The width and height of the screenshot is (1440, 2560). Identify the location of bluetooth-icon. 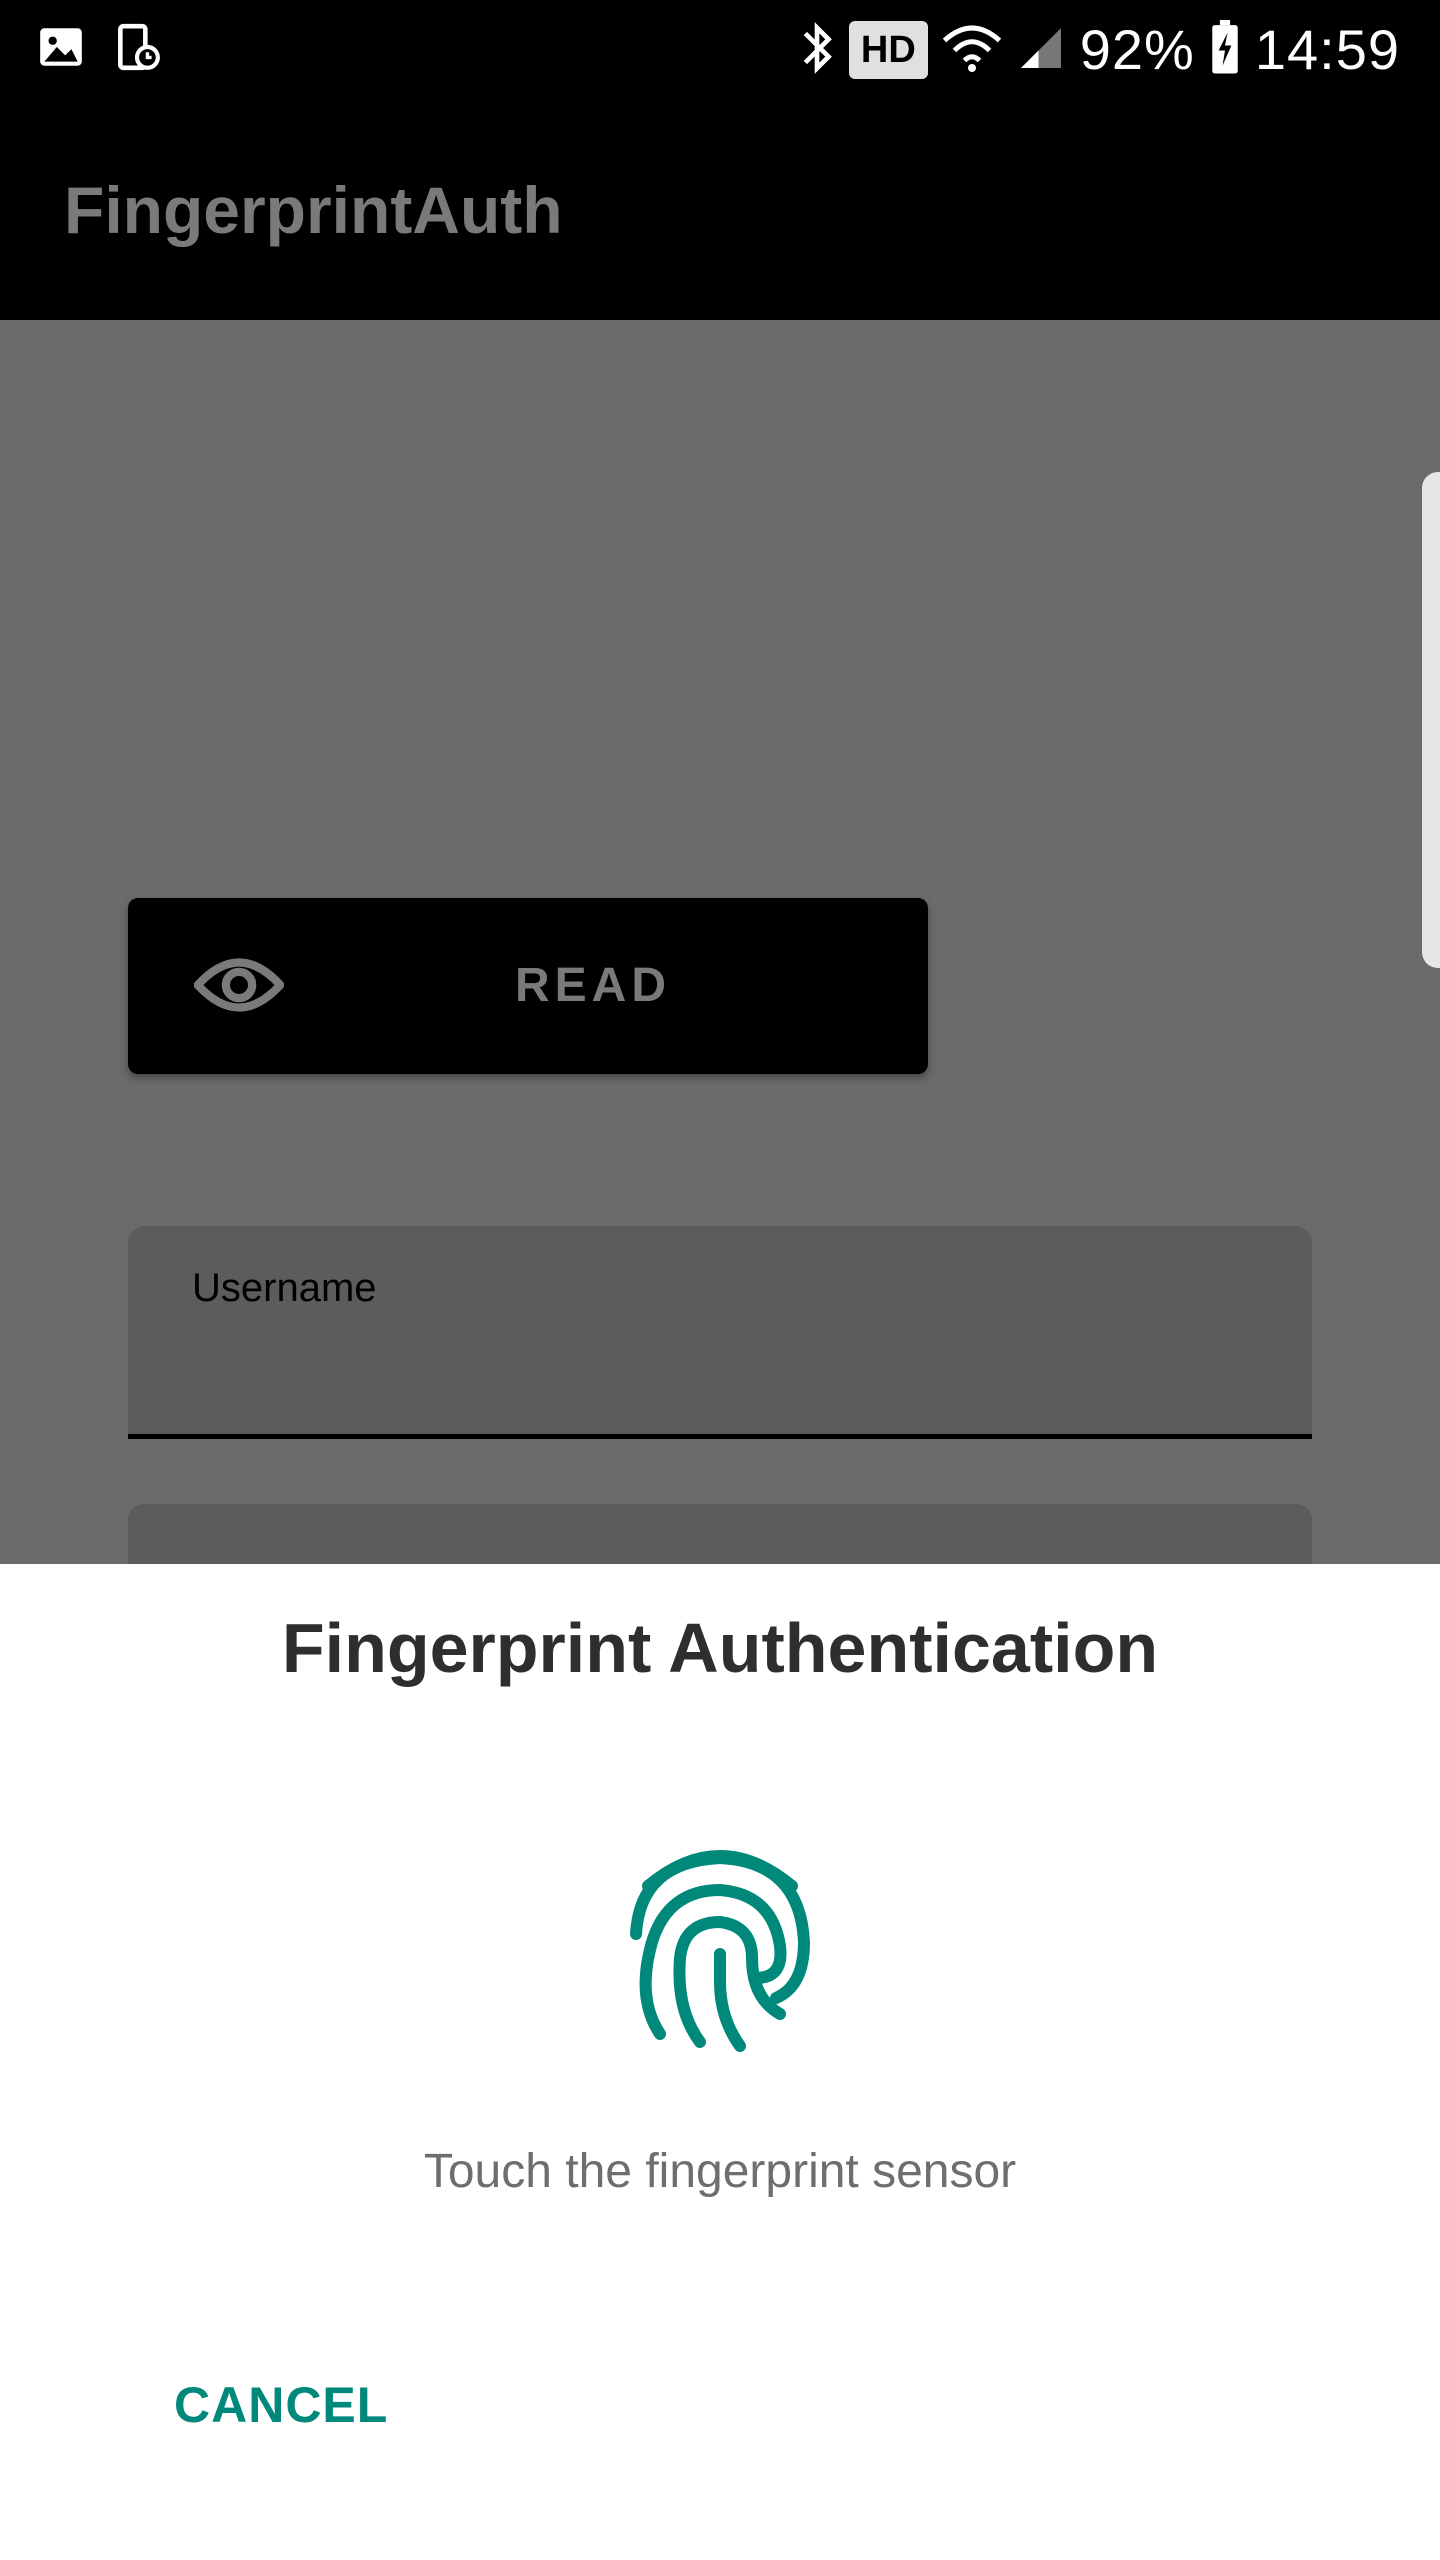
(817, 50).